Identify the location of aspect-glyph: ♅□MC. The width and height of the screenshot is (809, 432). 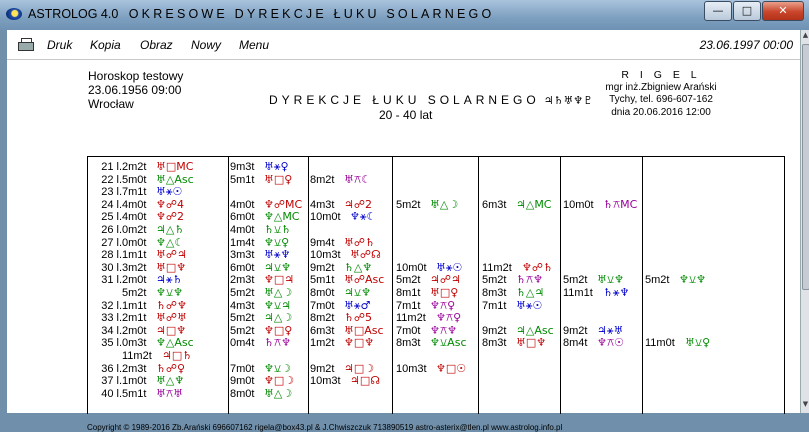
(175, 166).